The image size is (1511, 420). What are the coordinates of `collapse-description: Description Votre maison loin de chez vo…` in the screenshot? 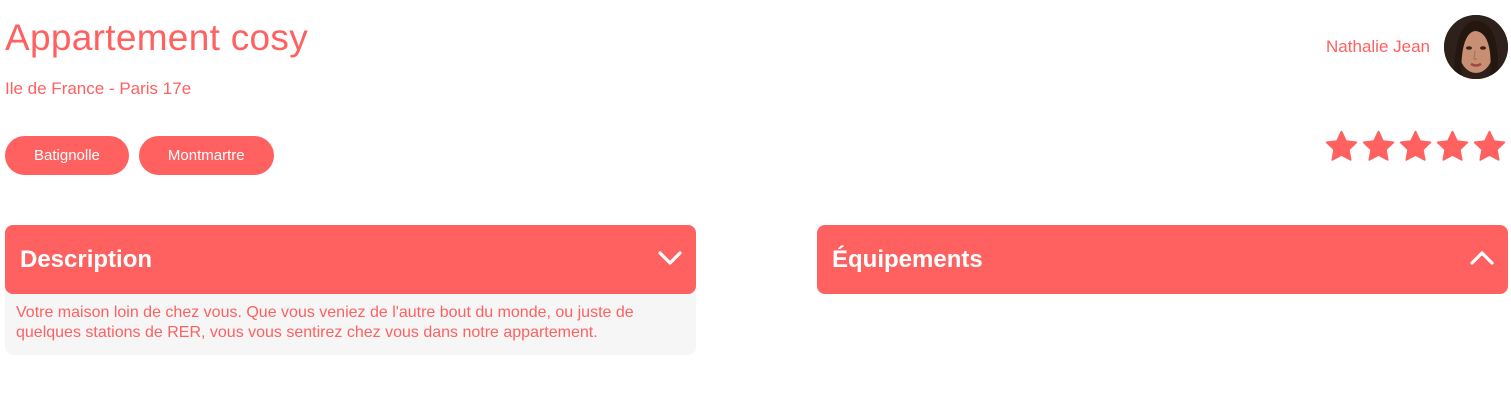 It's located at (350, 290).